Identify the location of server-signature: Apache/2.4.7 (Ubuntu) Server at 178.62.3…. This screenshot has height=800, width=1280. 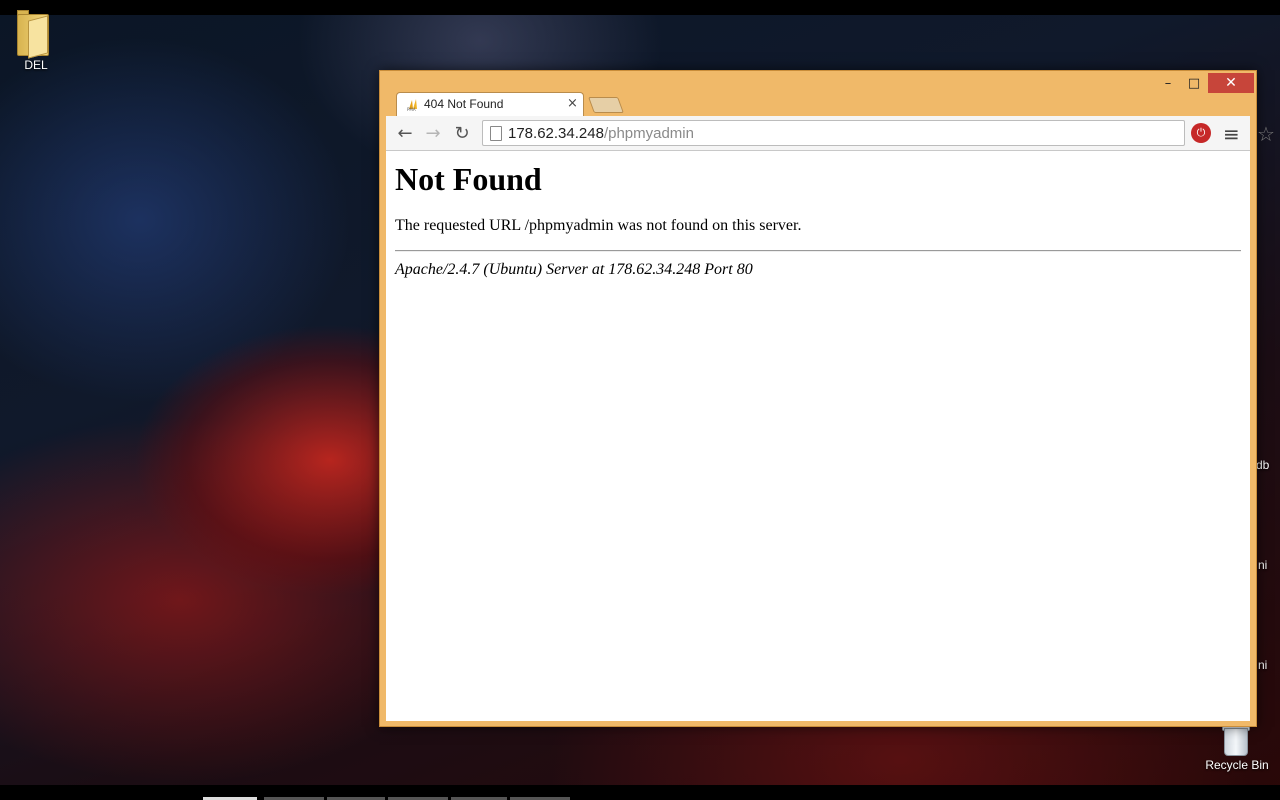
(574, 269).